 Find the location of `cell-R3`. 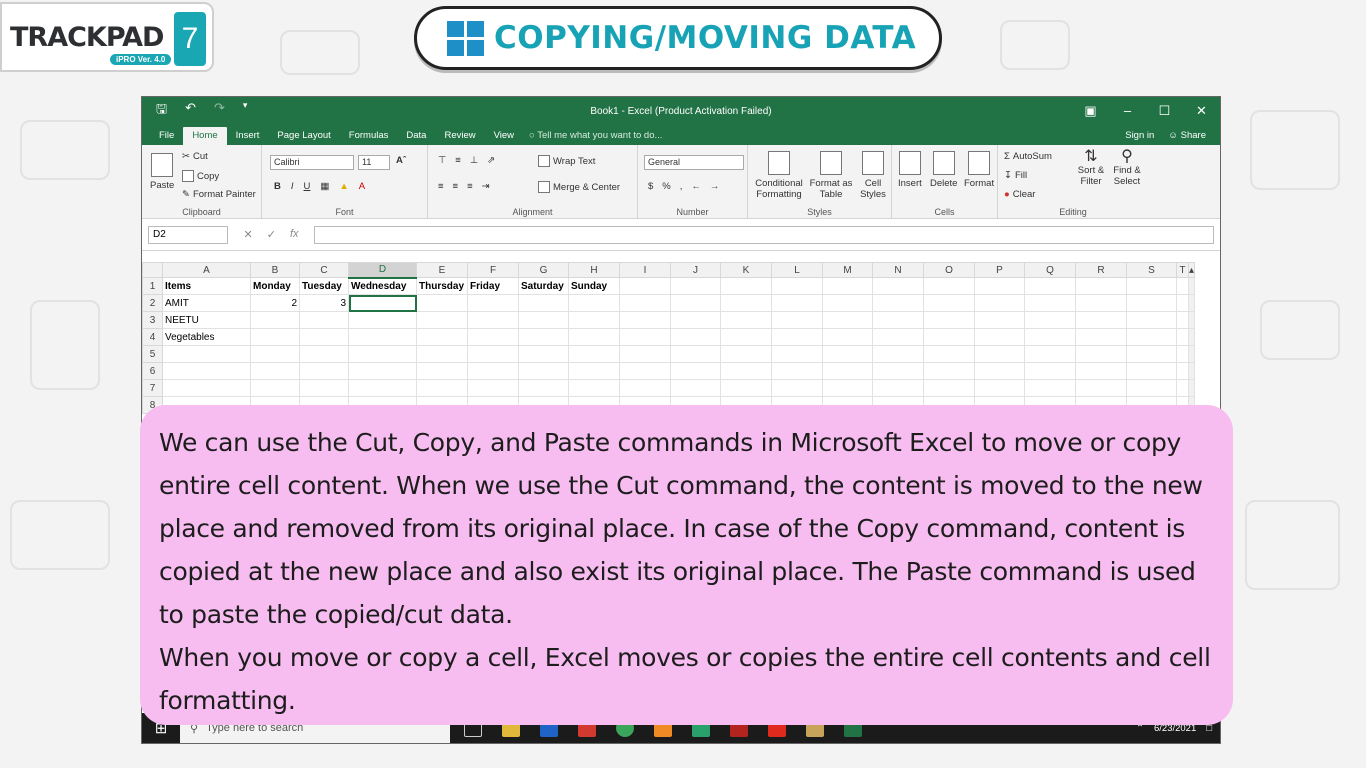

cell-R3 is located at coordinates (1101, 320).